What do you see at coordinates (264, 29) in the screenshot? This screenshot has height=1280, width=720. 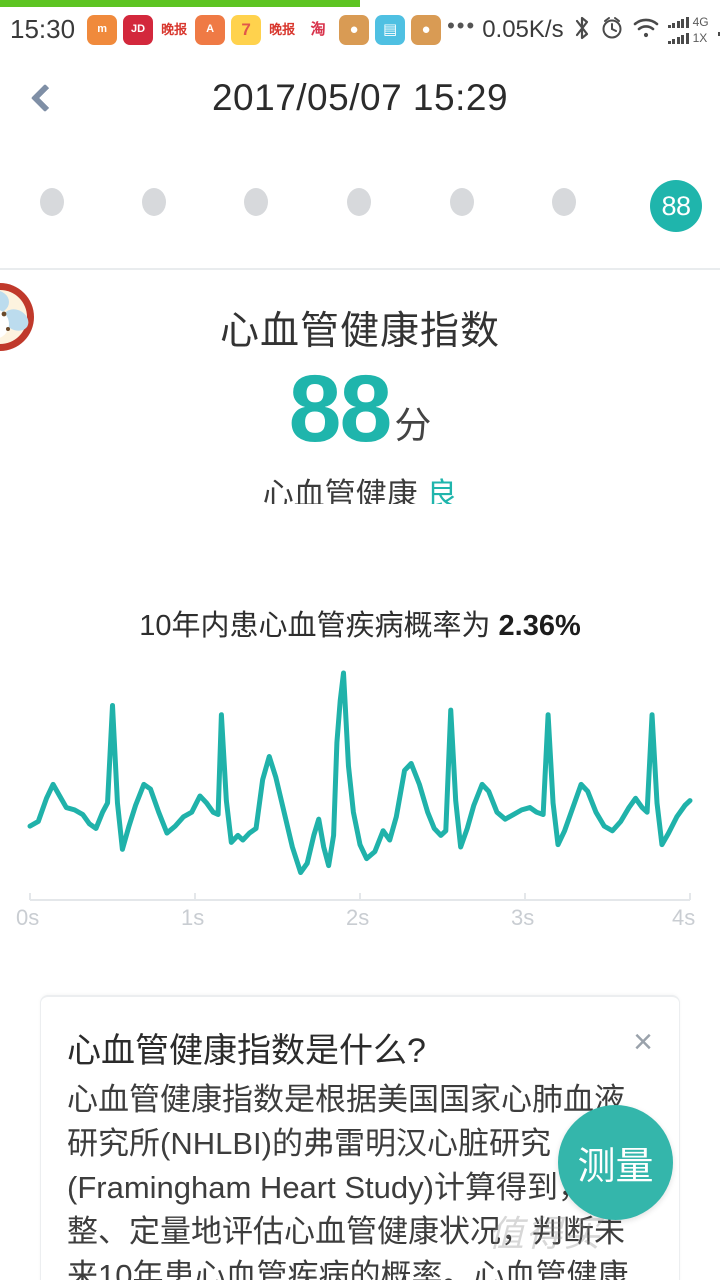 I see `status-app-icons: m JD 晚报 A 7 晚报淘 ● ▤ ●` at bounding box center [264, 29].